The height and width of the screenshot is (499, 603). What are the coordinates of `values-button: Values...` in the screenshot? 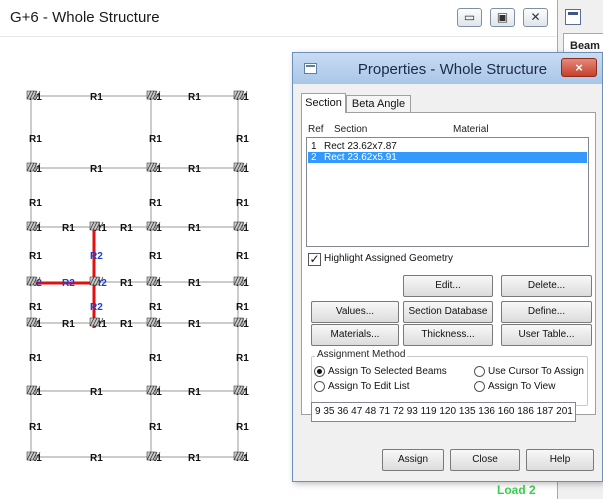 It's located at (355, 312).